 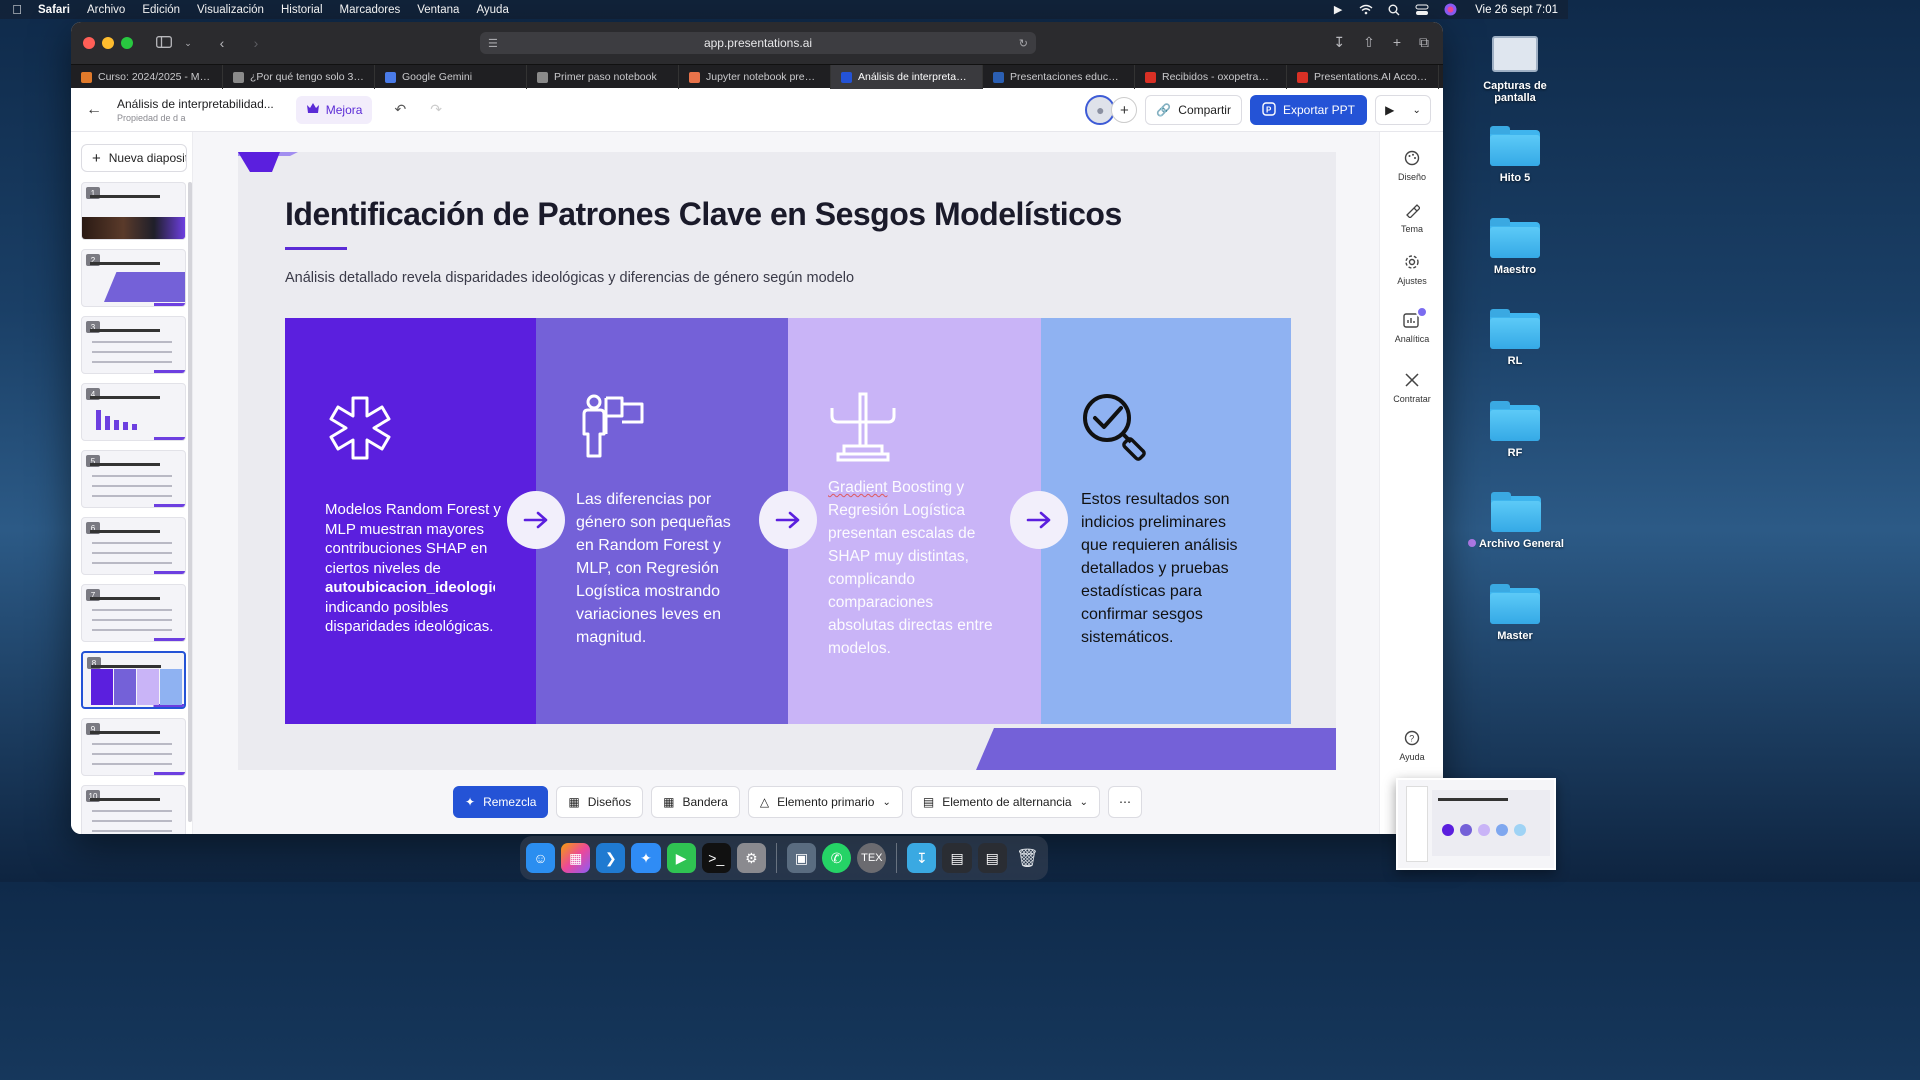 What do you see at coordinates (133, 546) in the screenshot?
I see `slide-thumbnail: 6` at bounding box center [133, 546].